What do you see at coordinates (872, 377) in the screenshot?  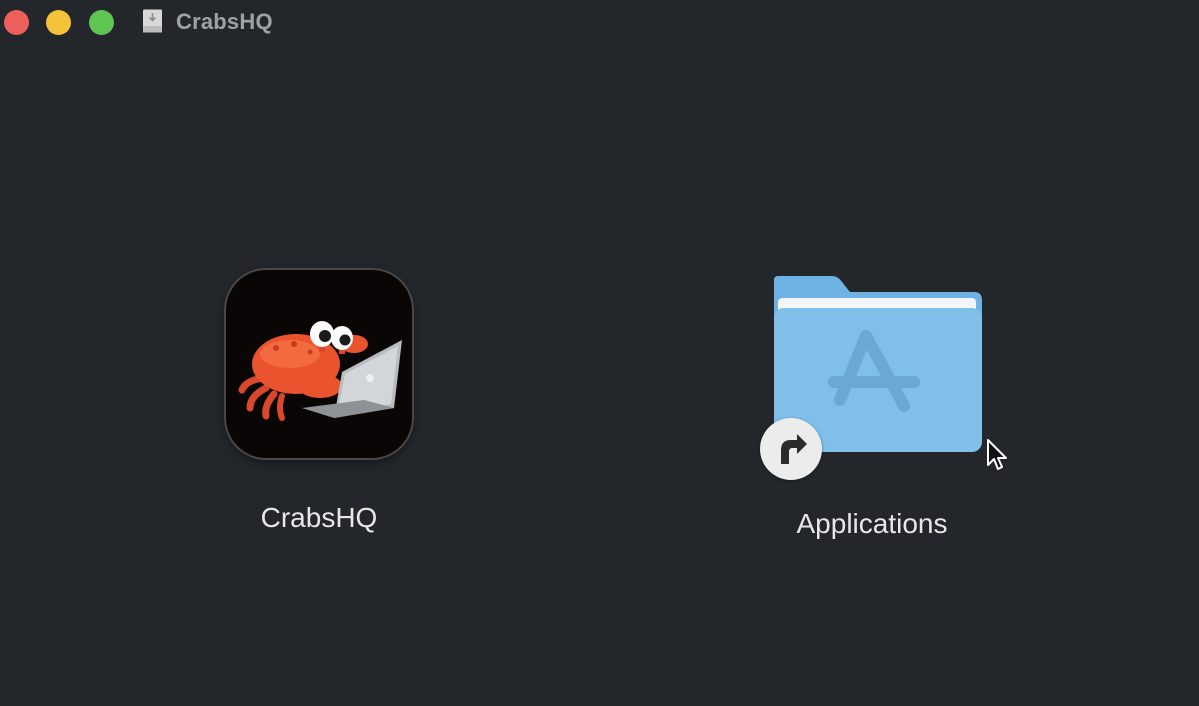 I see `applications-folder-icon` at bounding box center [872, 377].